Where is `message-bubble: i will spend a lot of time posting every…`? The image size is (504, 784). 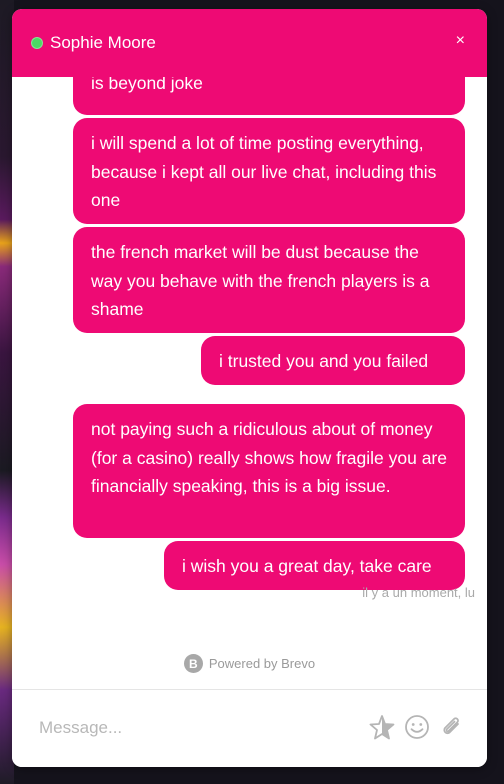
message-bubble: i will spend a lot of time posting every… is located at coordinates (269, 171).